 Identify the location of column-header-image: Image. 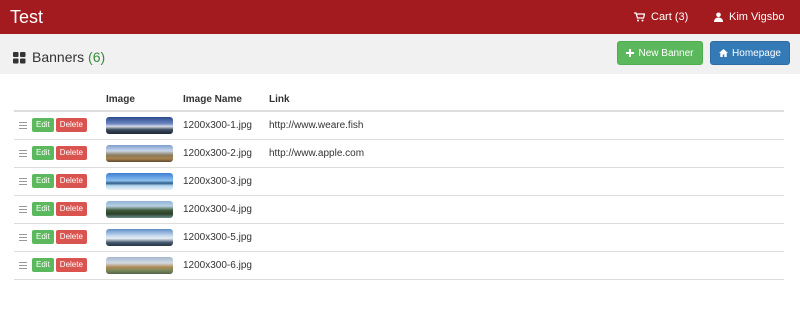
(144, 100).